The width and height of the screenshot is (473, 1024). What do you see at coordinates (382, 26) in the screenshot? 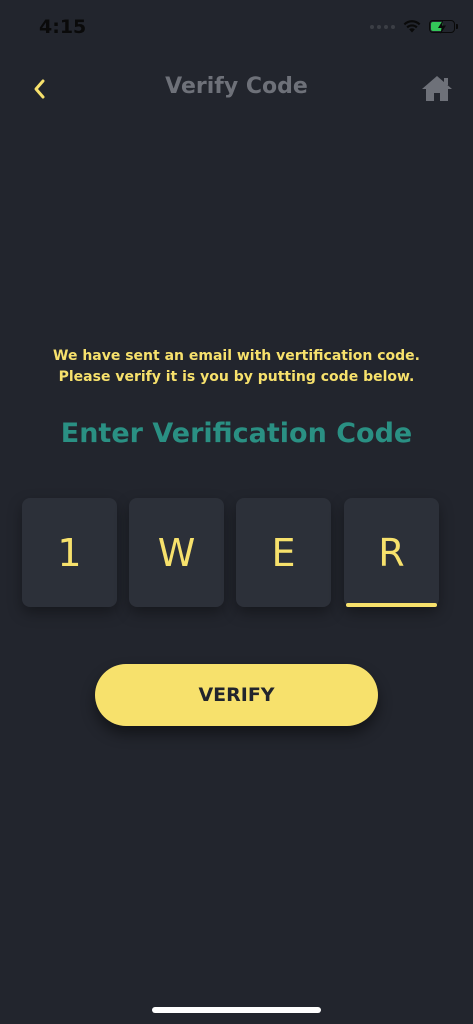
I see `signal-icon` at bounding box center [382, 26].